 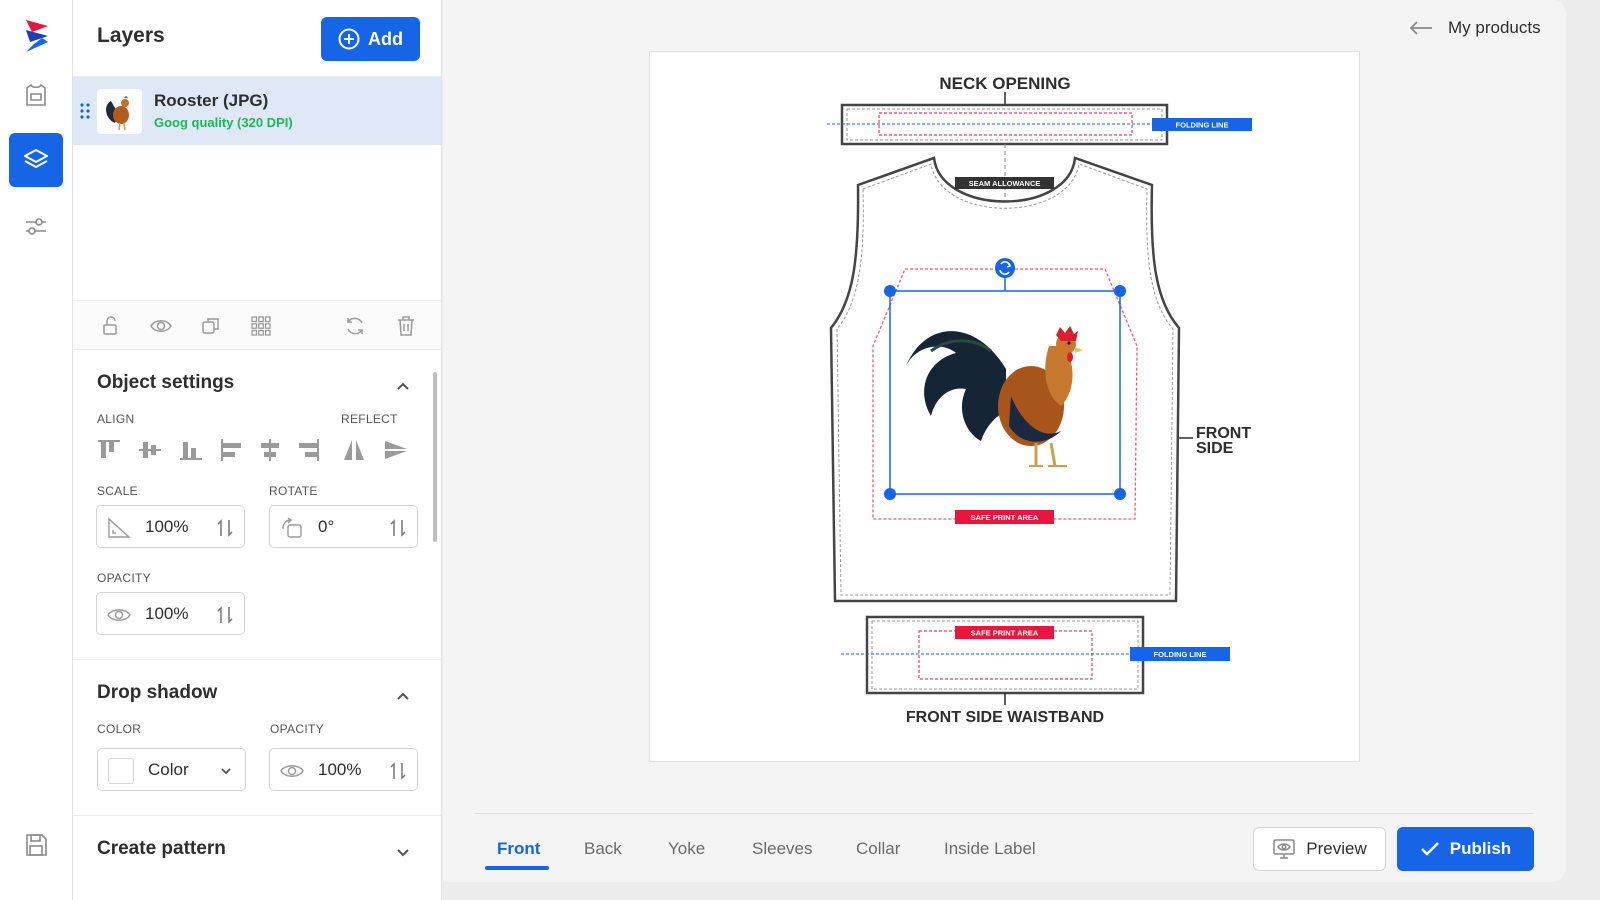 I want to click on waistband-safe-area-label: SAFE PRINT AREA, so click(x=1005, y=633).